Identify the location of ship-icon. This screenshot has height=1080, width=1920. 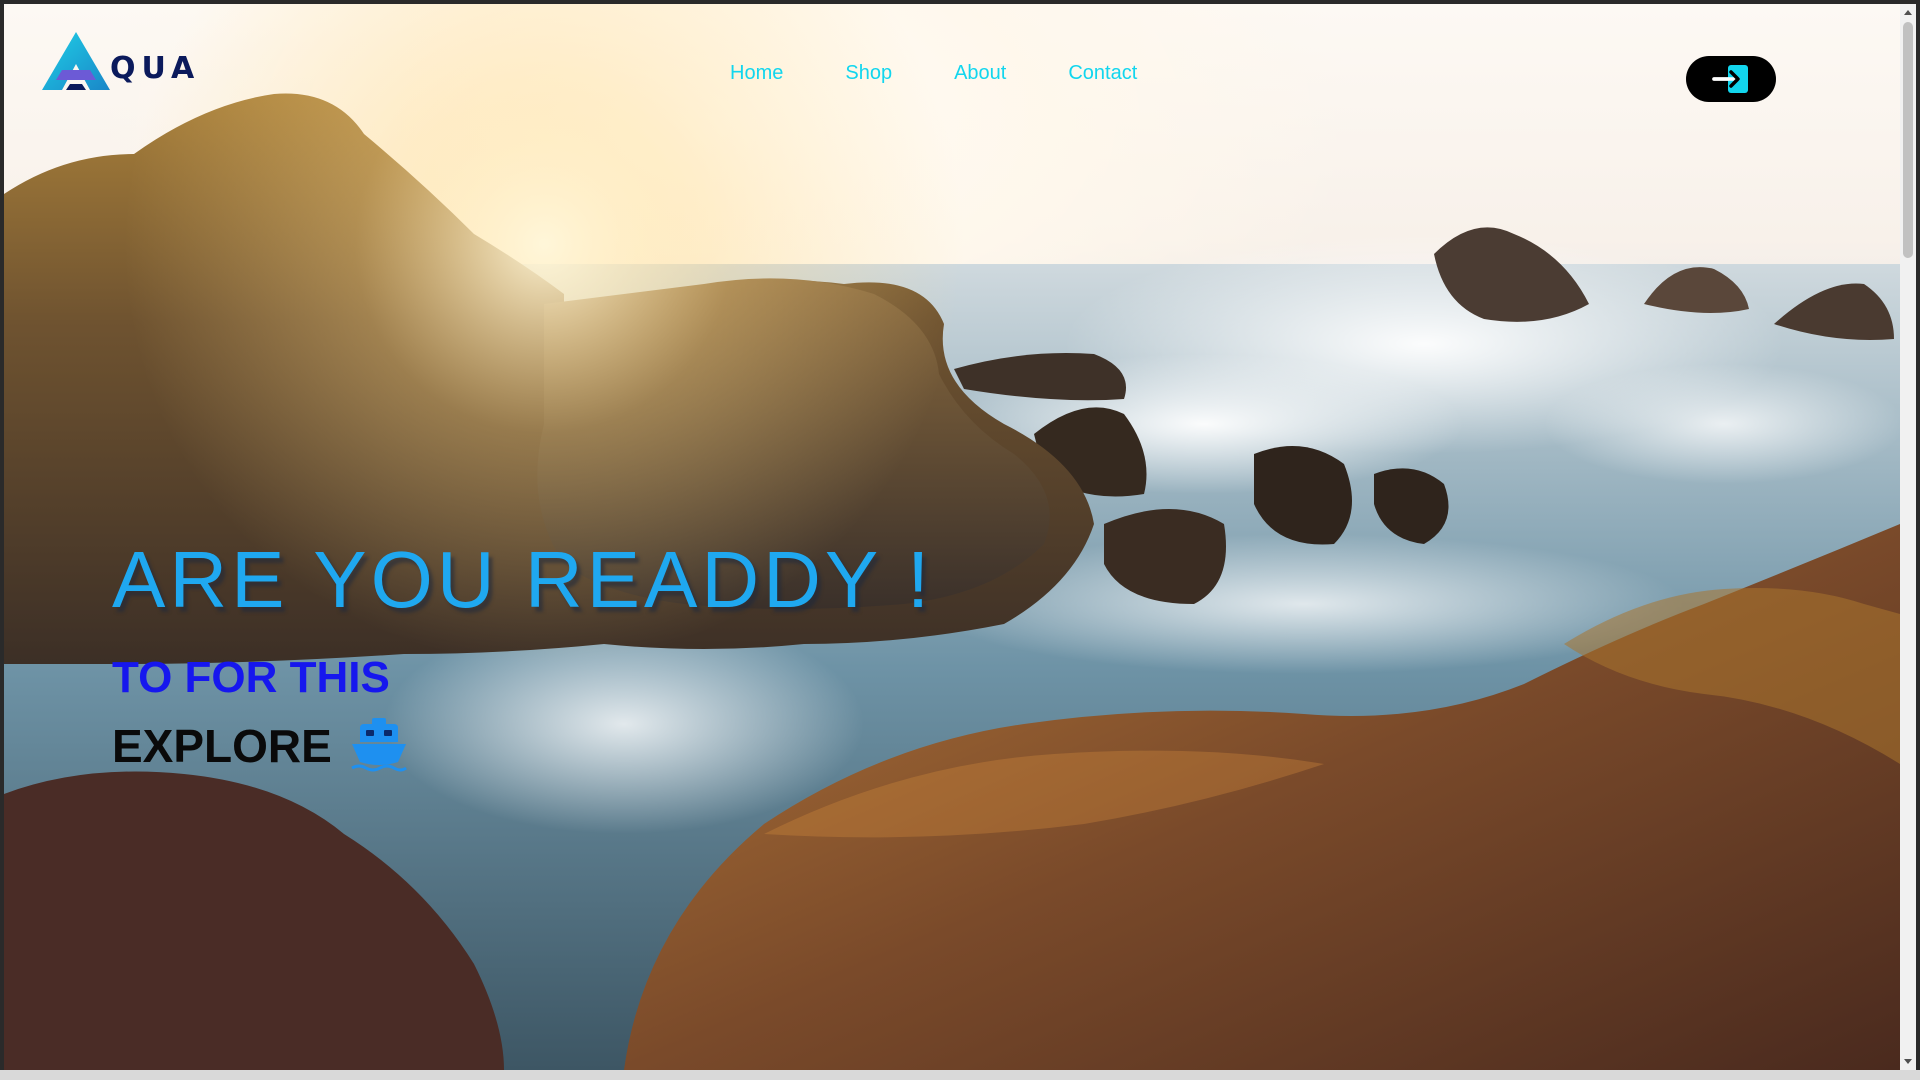
(379, 745).